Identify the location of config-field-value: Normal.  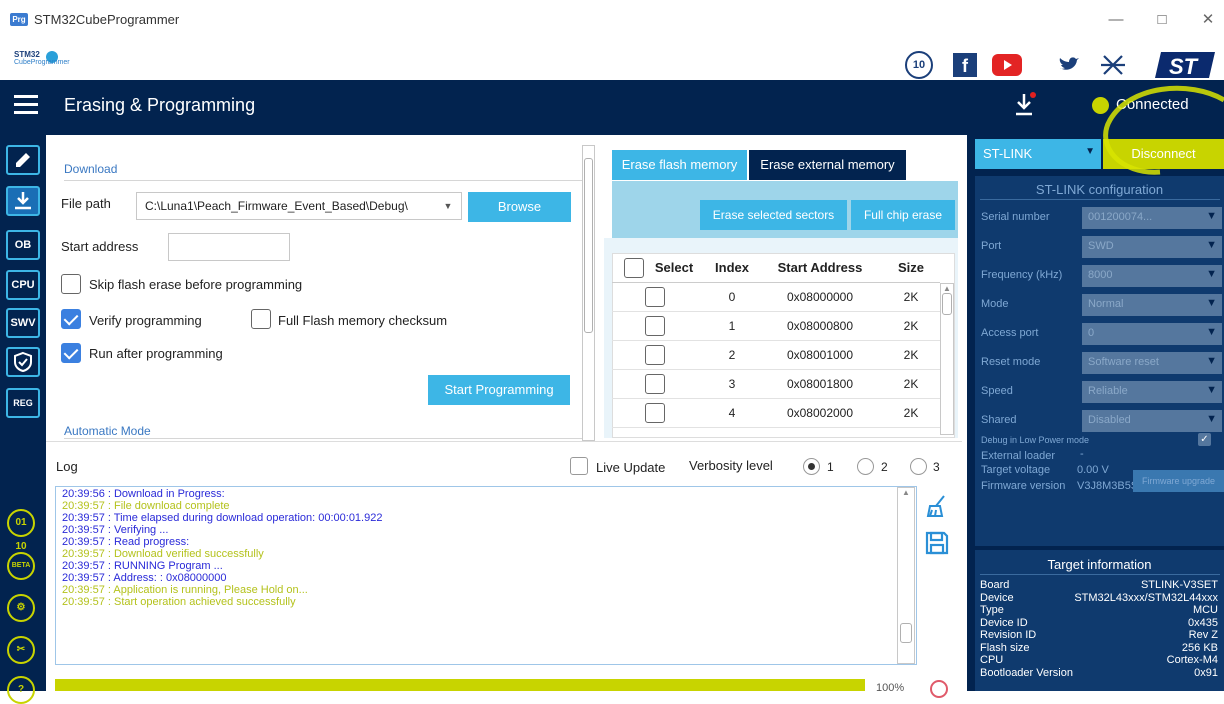
(1106, 304).